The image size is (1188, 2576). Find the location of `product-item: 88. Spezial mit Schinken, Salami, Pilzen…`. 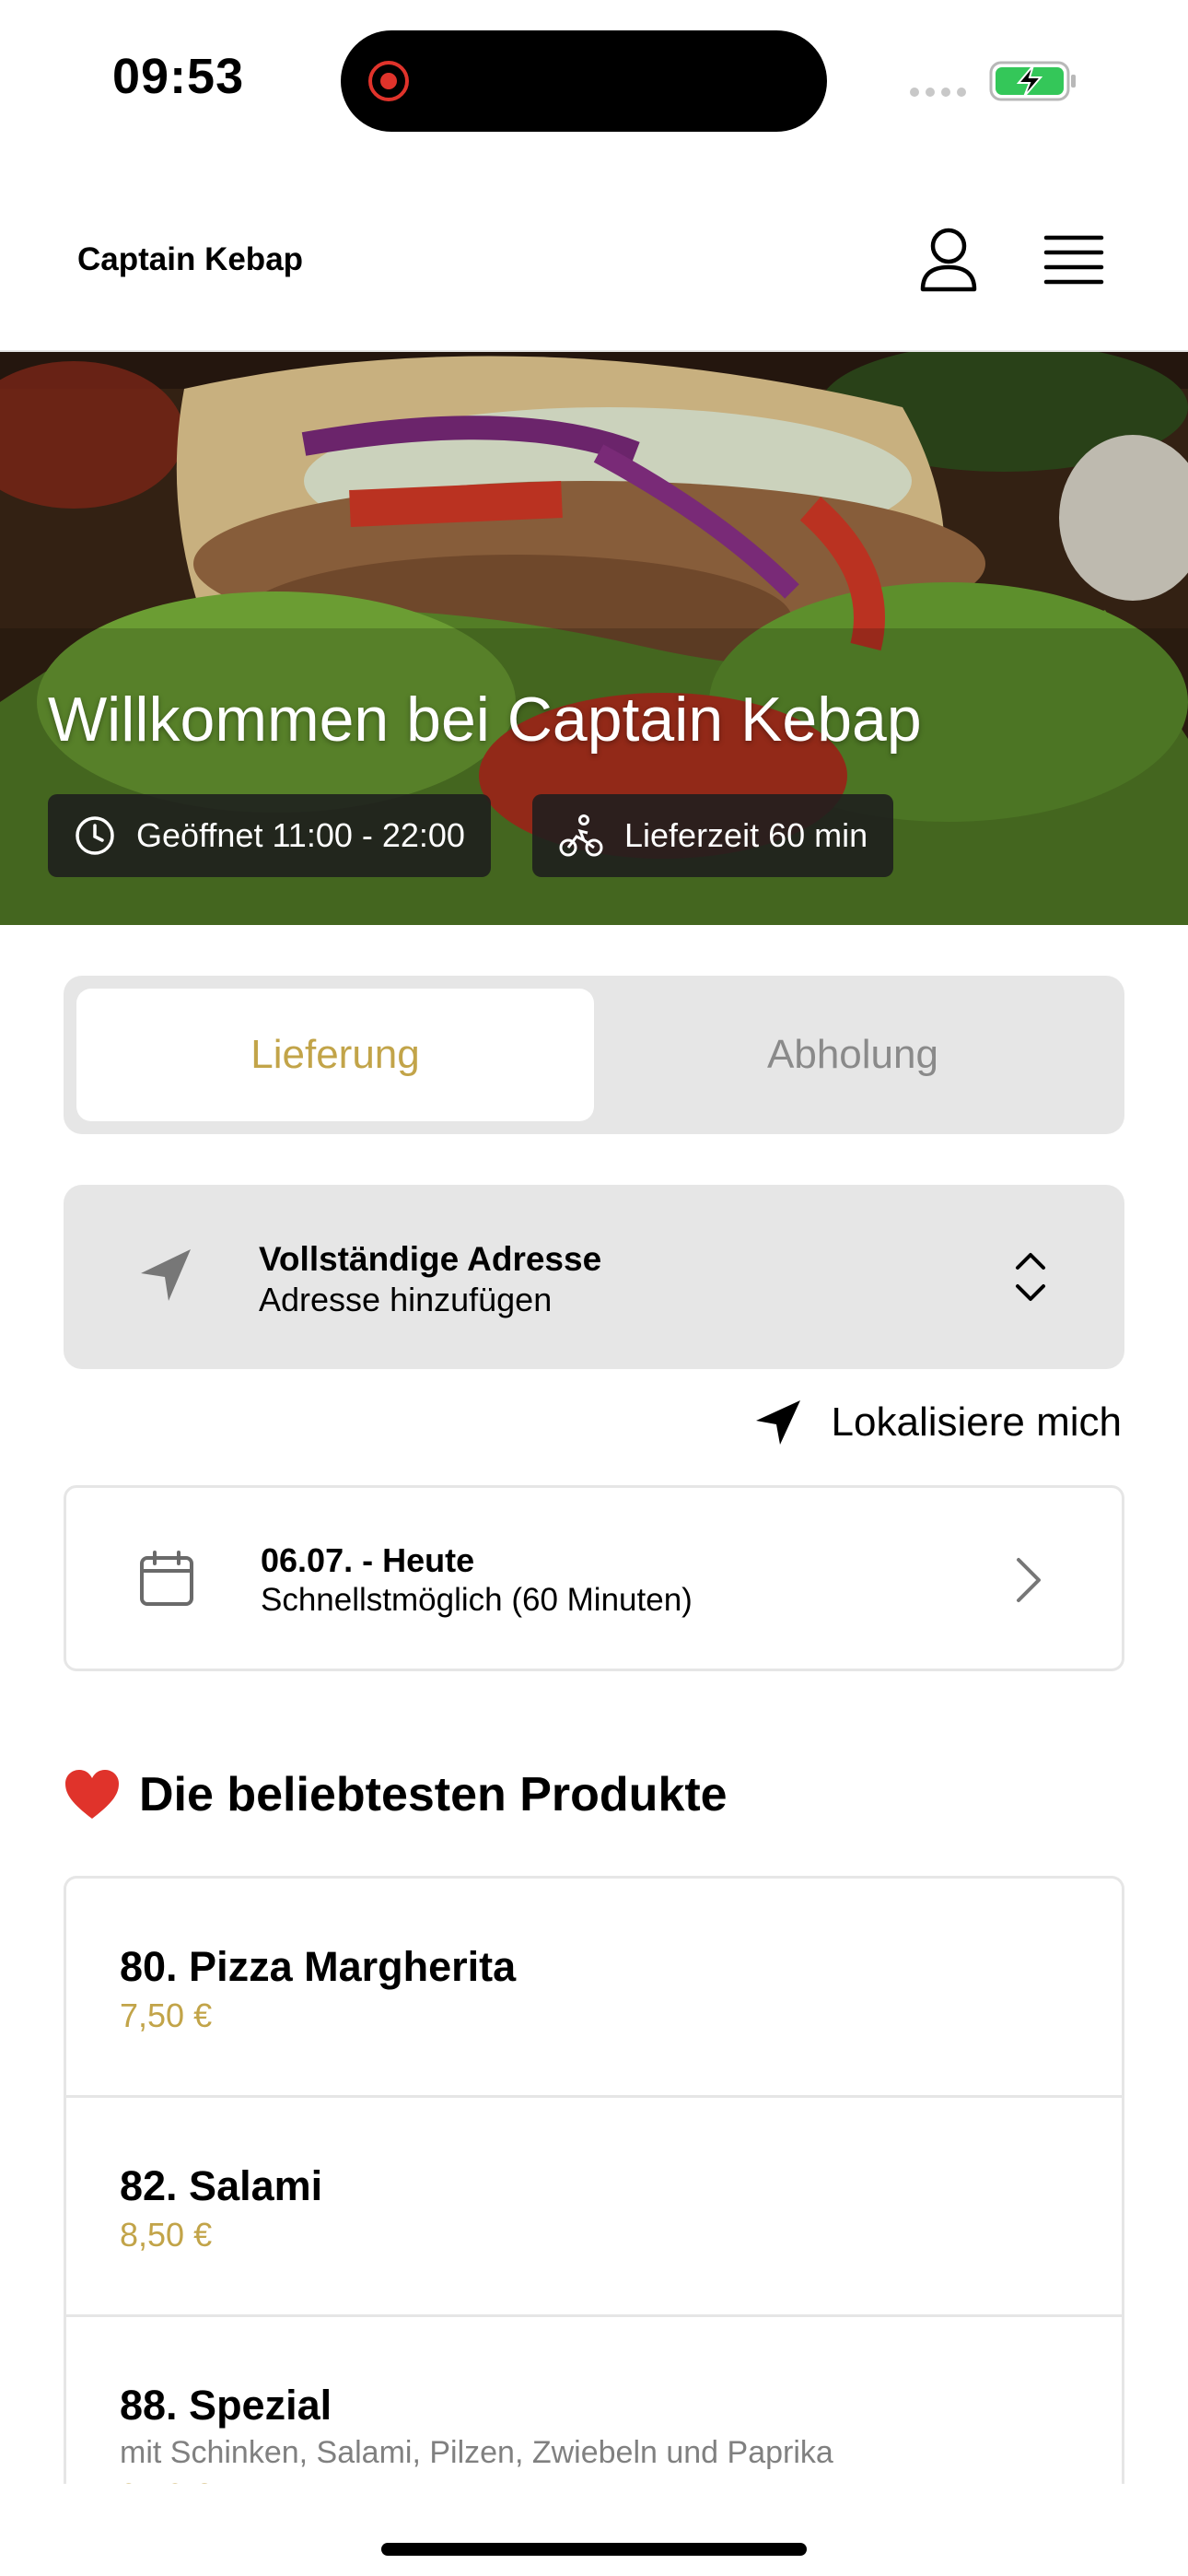

product-item: 88. Spezial mit Schinken, Salami, Pilzen… is located at coordinates (594, 2400).